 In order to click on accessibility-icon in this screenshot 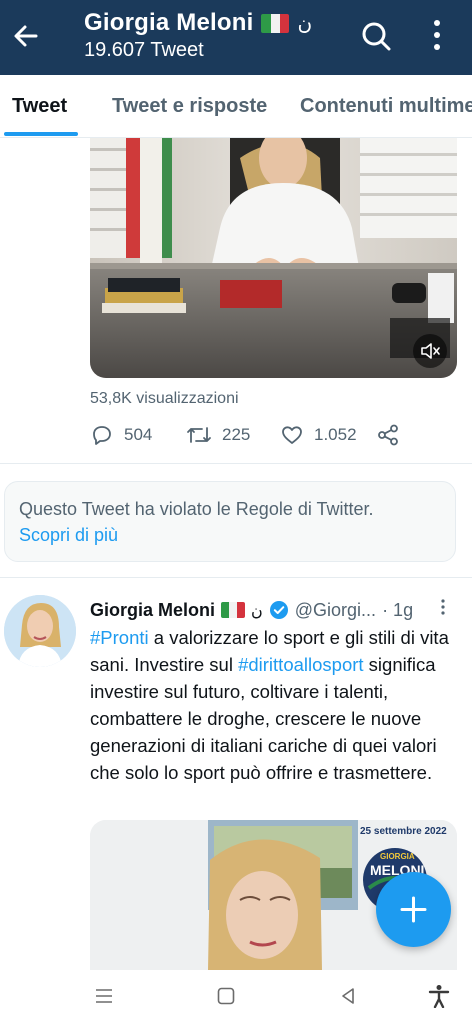, I will do `click(439, 996)`.